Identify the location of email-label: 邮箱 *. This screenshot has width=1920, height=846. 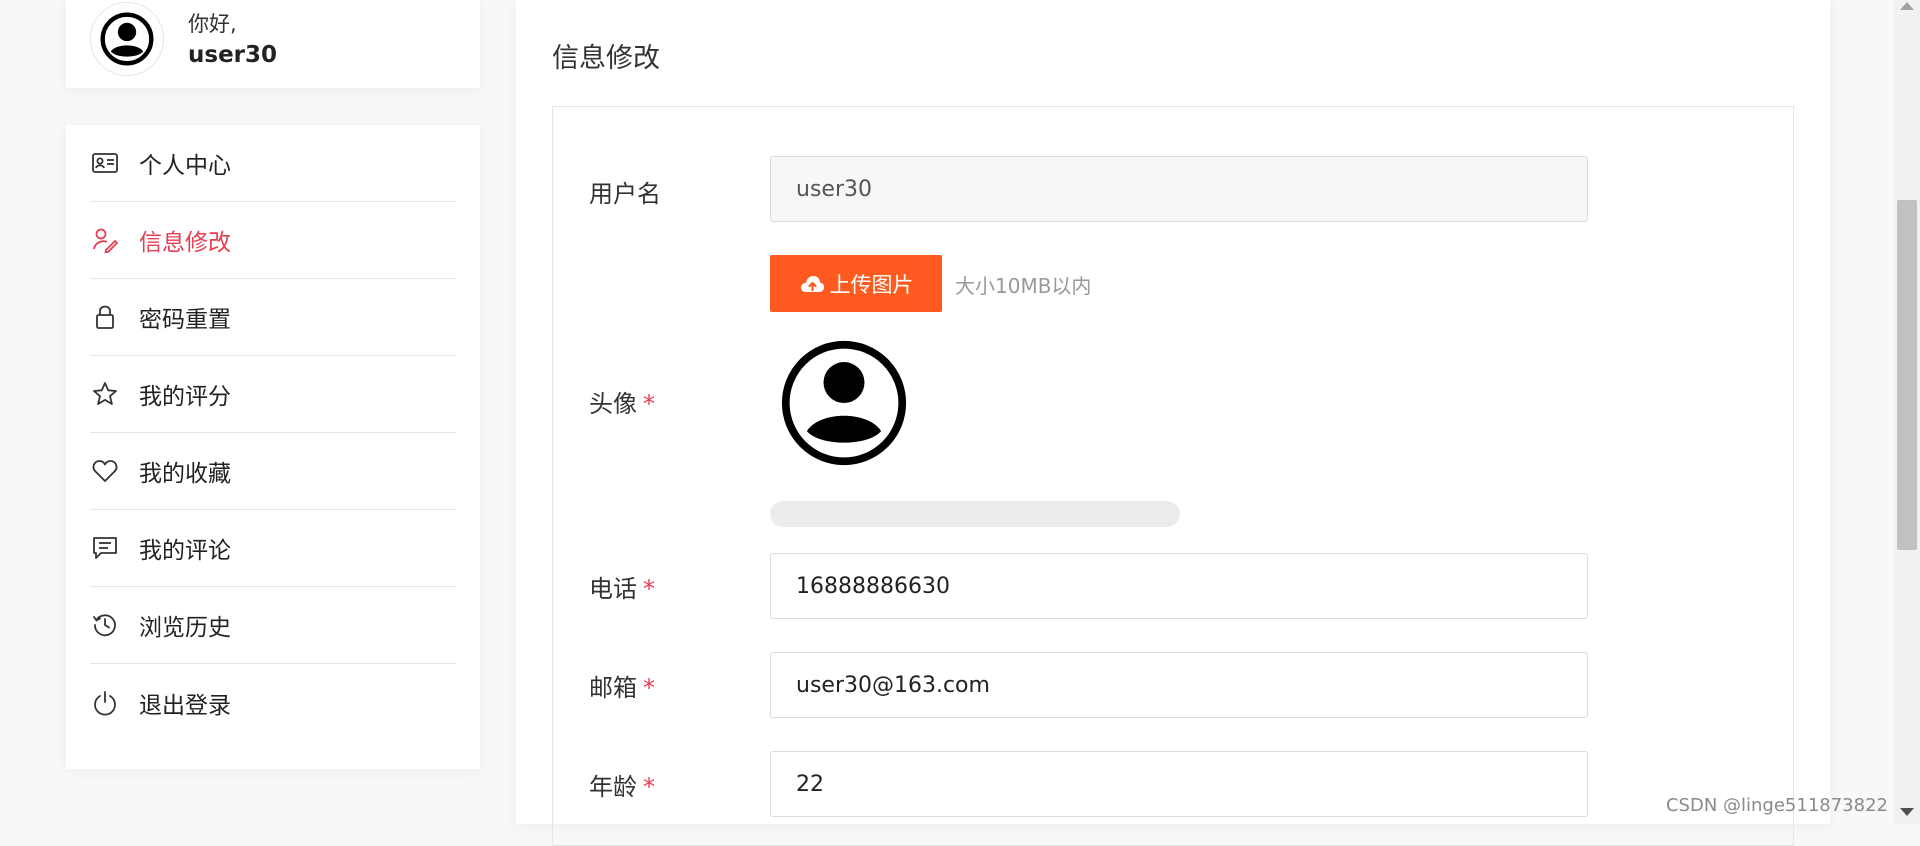
(622, 685).